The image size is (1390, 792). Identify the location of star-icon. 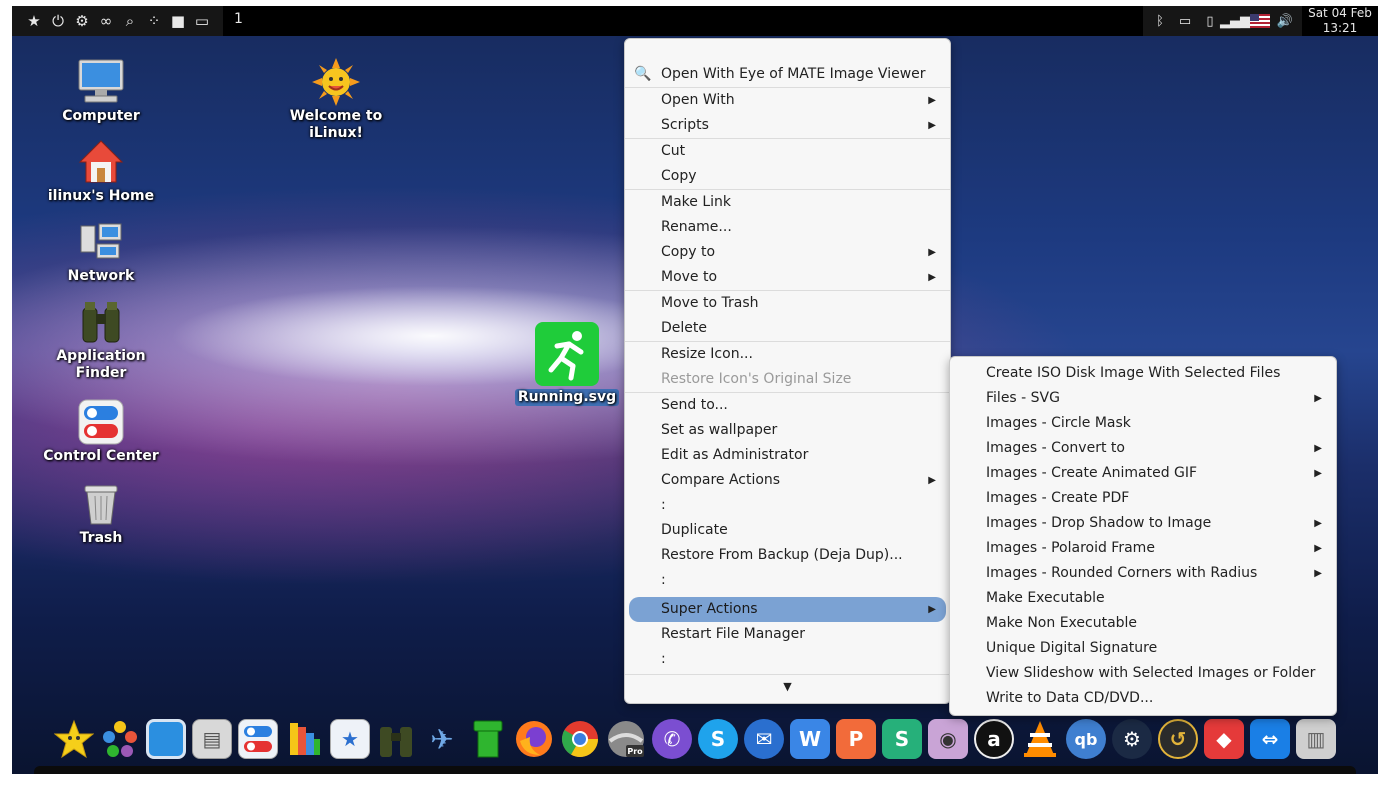
(74, 739).